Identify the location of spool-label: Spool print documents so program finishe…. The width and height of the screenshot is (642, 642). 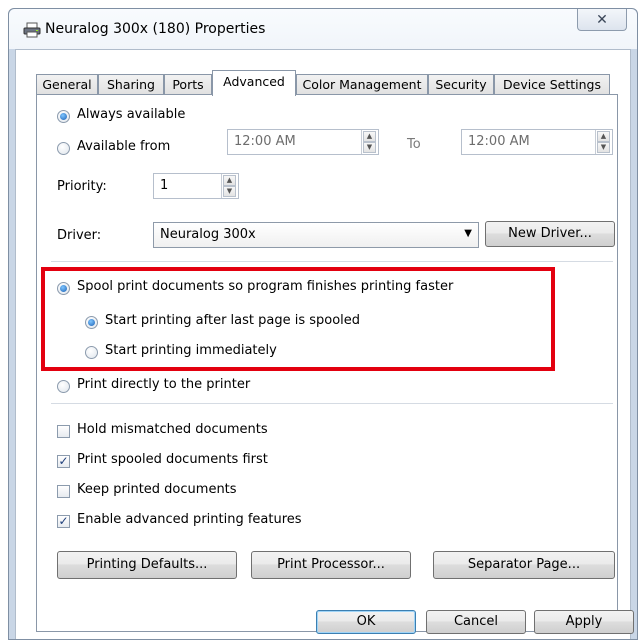
(265, 286).